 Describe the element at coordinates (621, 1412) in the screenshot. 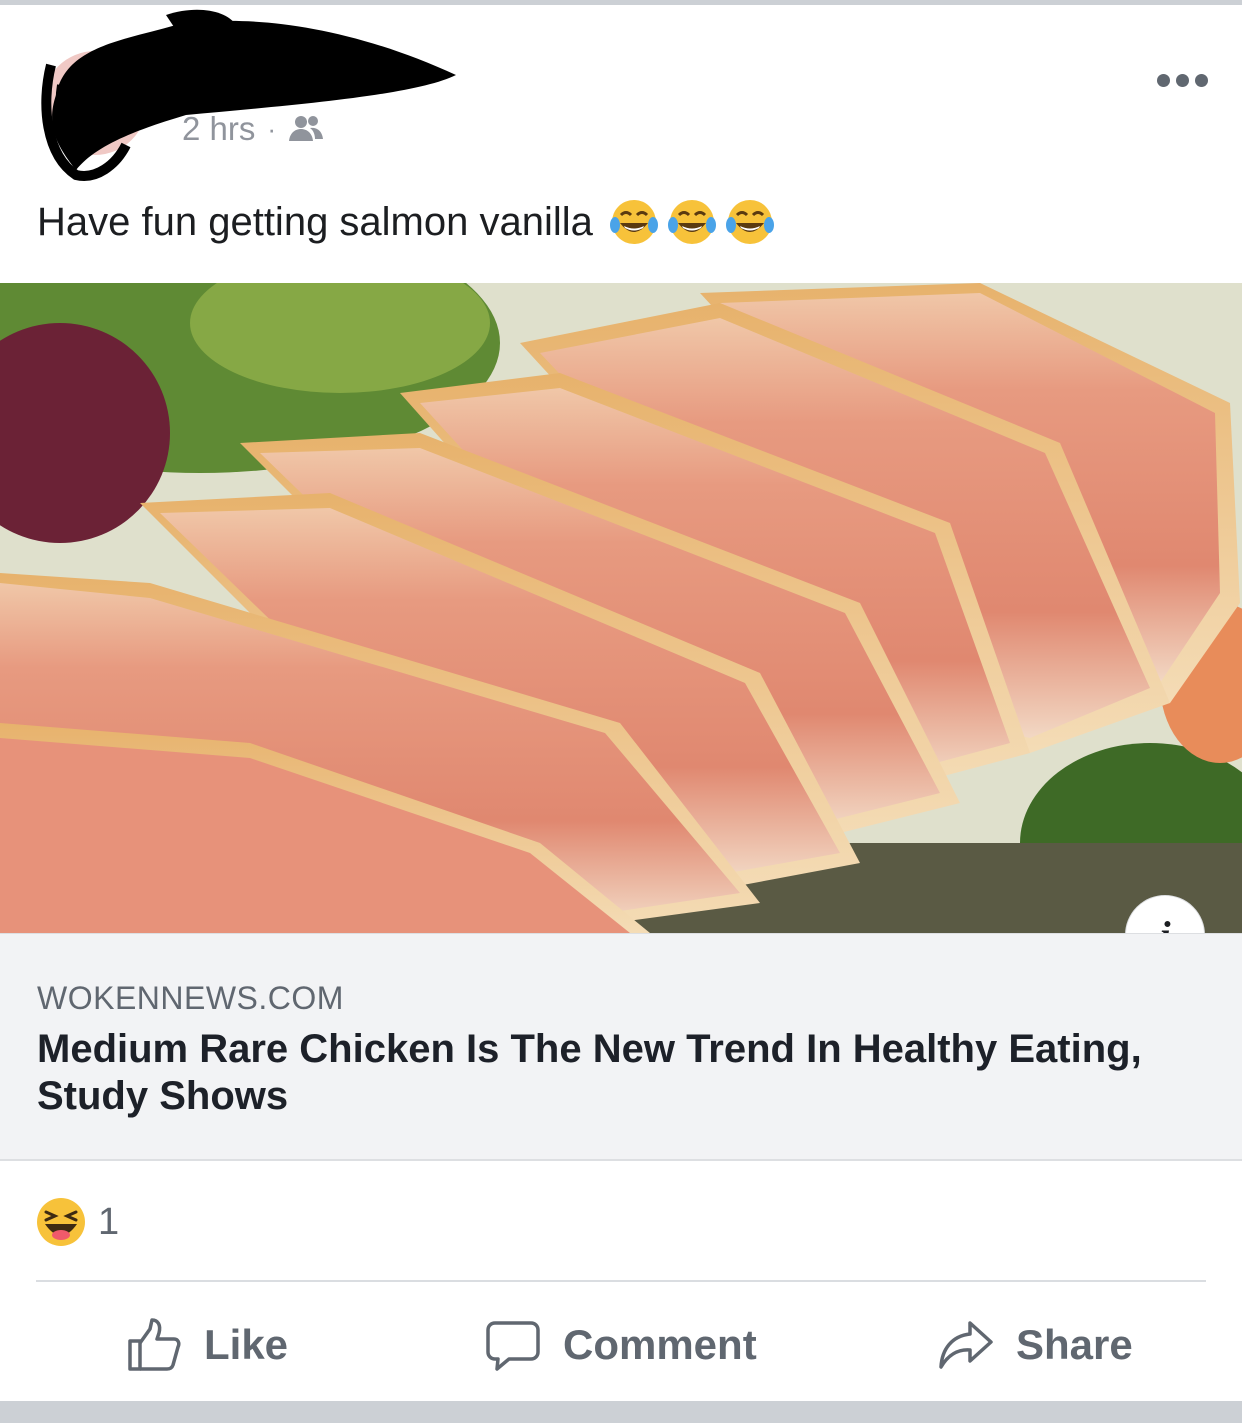

I see `feed-bottom-separator` at that location.